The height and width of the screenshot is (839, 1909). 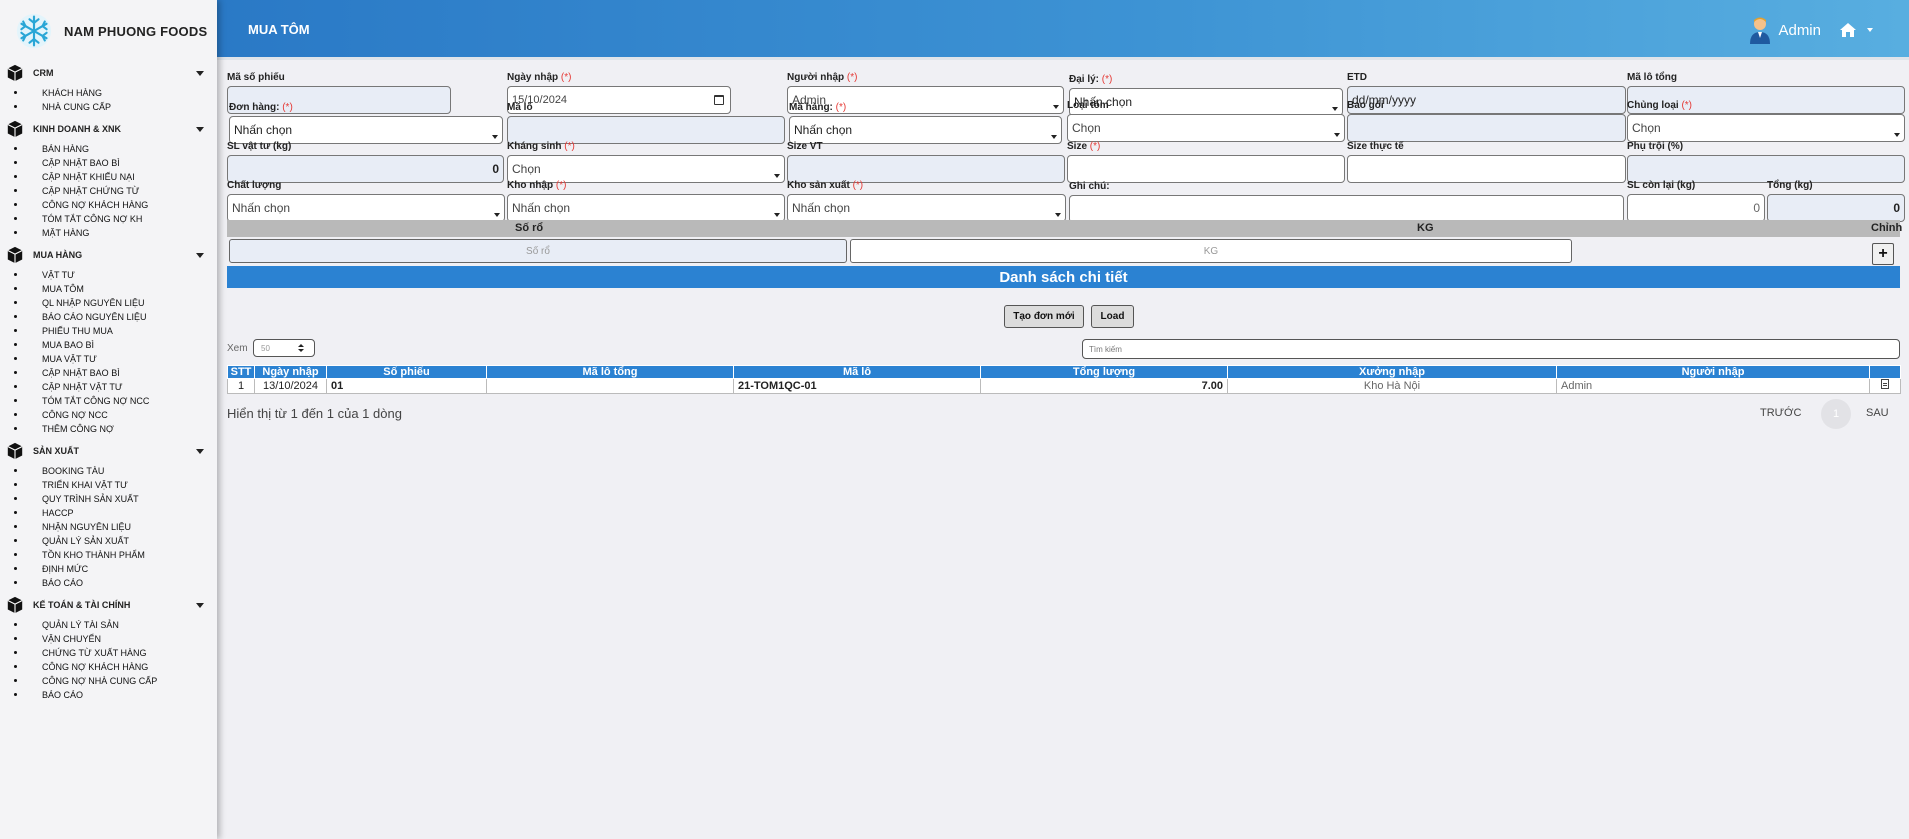 What do you see at coordinates (108, 541) in the screenshot?
I see `sidebar-item: QUẢN LÝ SẢN XUẤT` at bounding box center [108, 541].